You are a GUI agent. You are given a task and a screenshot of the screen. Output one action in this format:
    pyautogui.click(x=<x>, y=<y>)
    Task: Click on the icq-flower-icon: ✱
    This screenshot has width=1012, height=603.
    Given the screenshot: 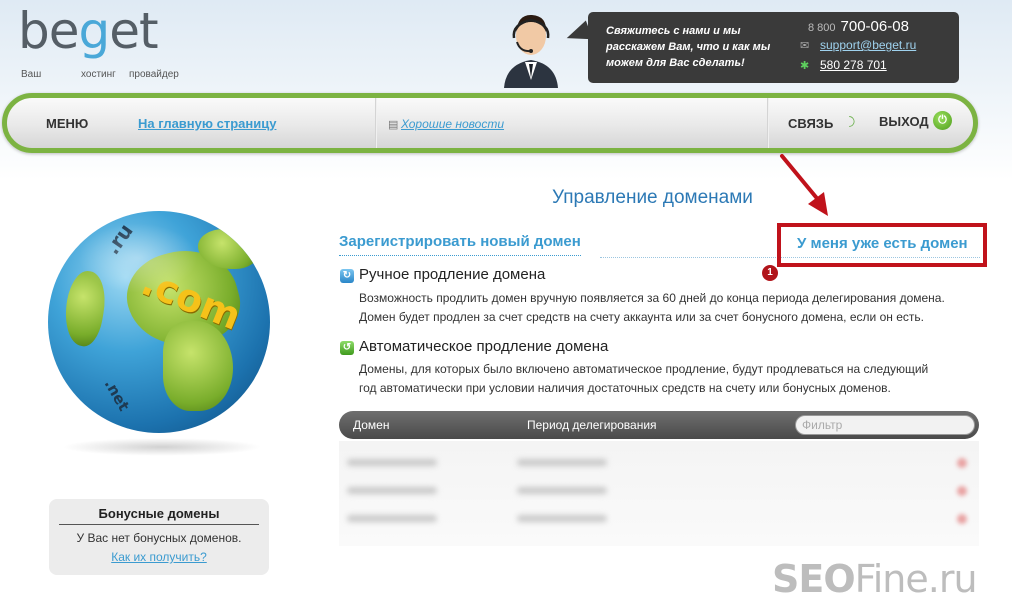 What is the action you would take?
    pyautogui.click(x=805, y=66)
    